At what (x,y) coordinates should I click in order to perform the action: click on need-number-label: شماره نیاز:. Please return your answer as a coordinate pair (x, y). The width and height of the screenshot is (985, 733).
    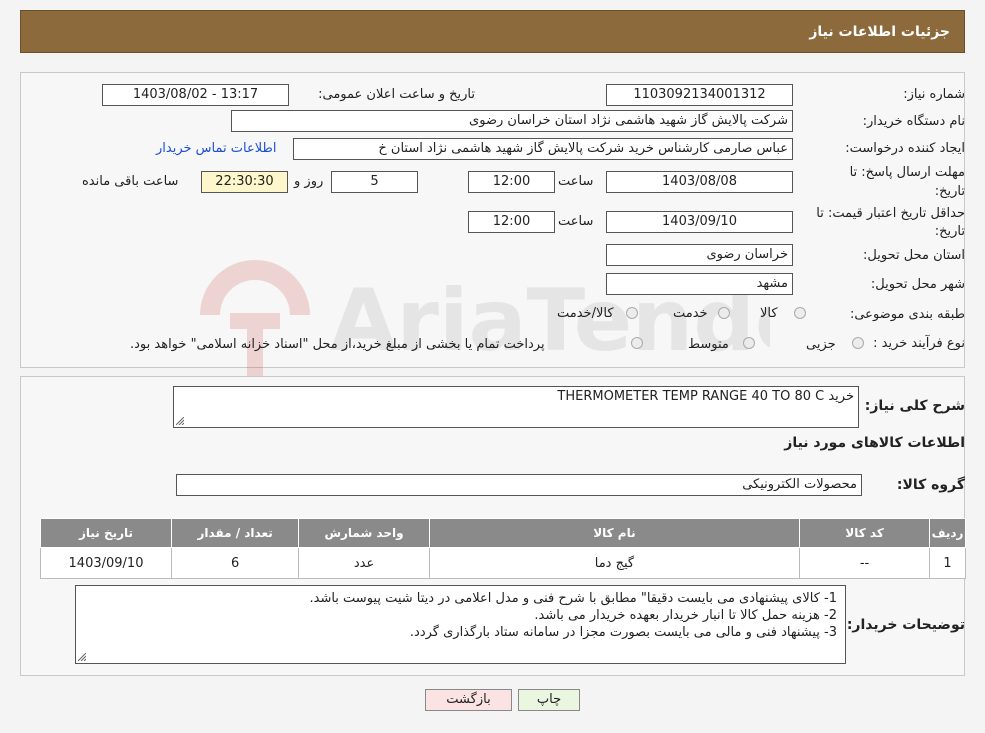
    Looking at the image, I should click on (934, 94).